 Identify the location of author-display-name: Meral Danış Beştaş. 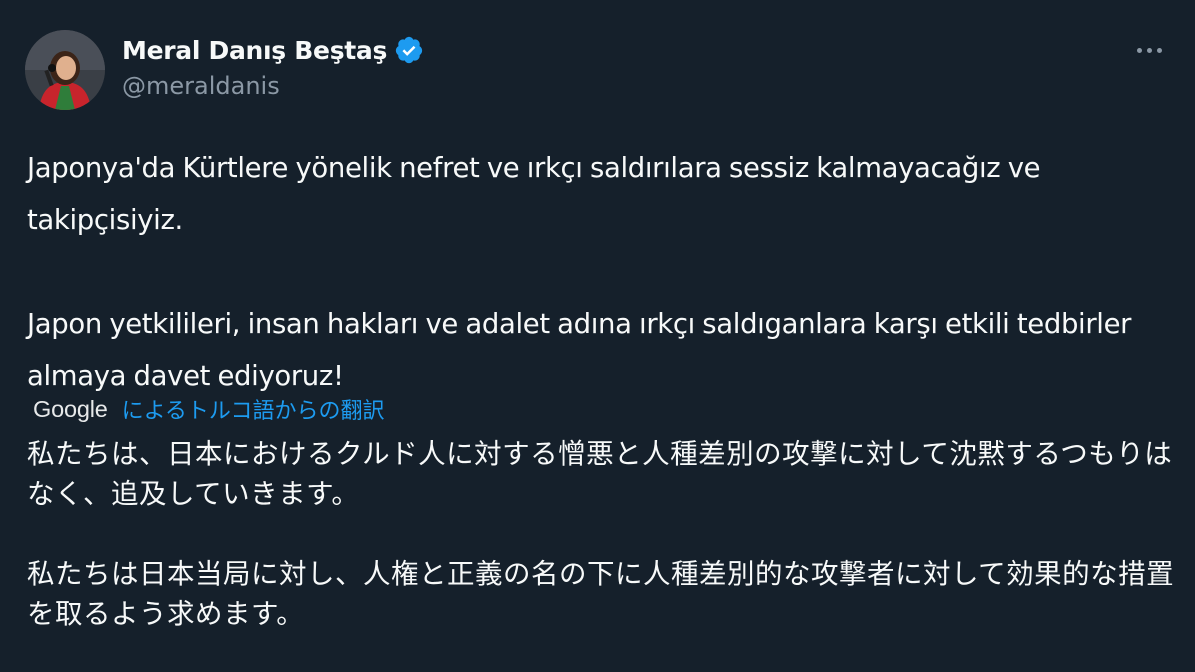
(254, 50).